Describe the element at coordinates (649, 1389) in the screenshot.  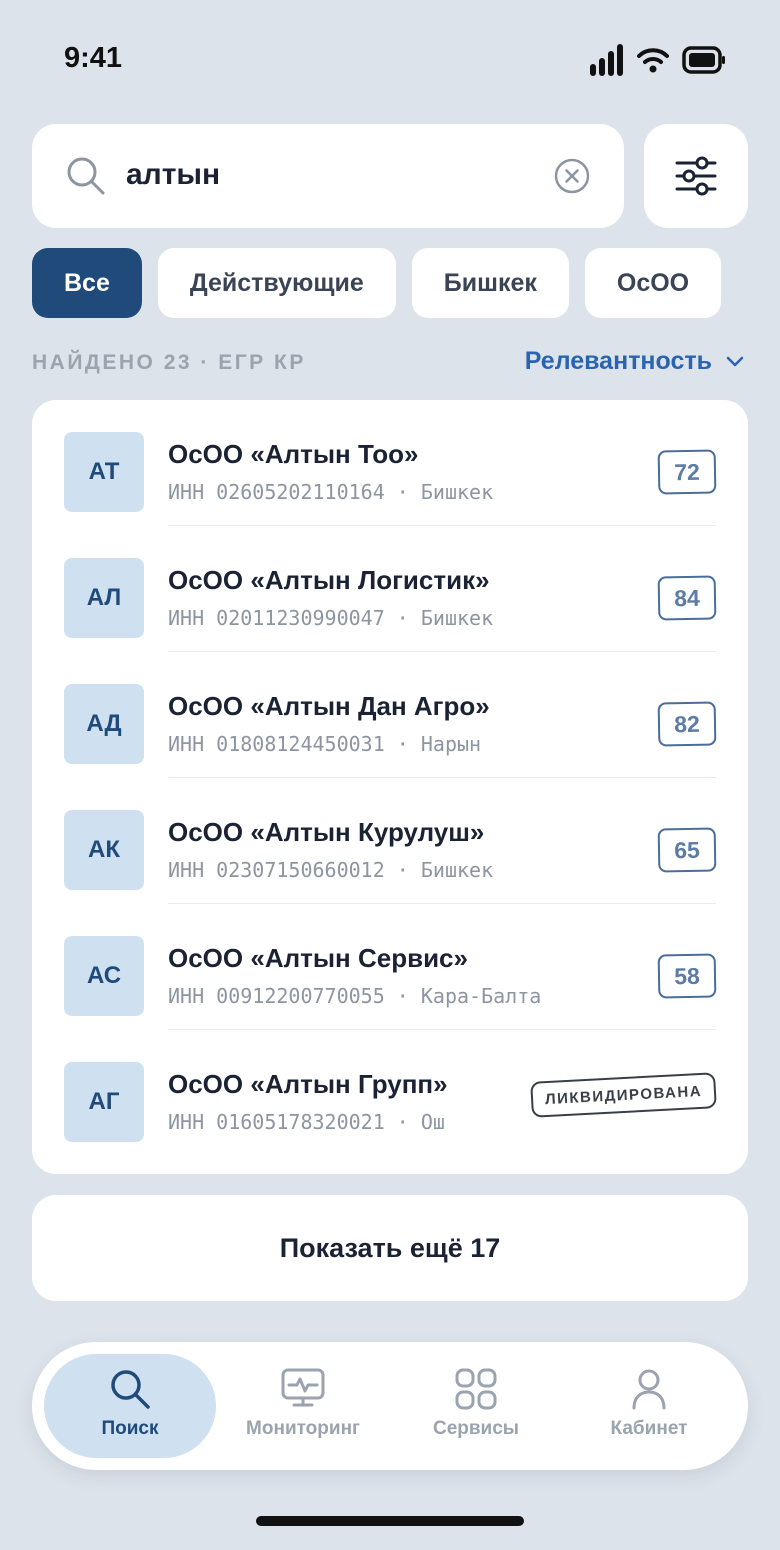
I see `user-icon` at that location.